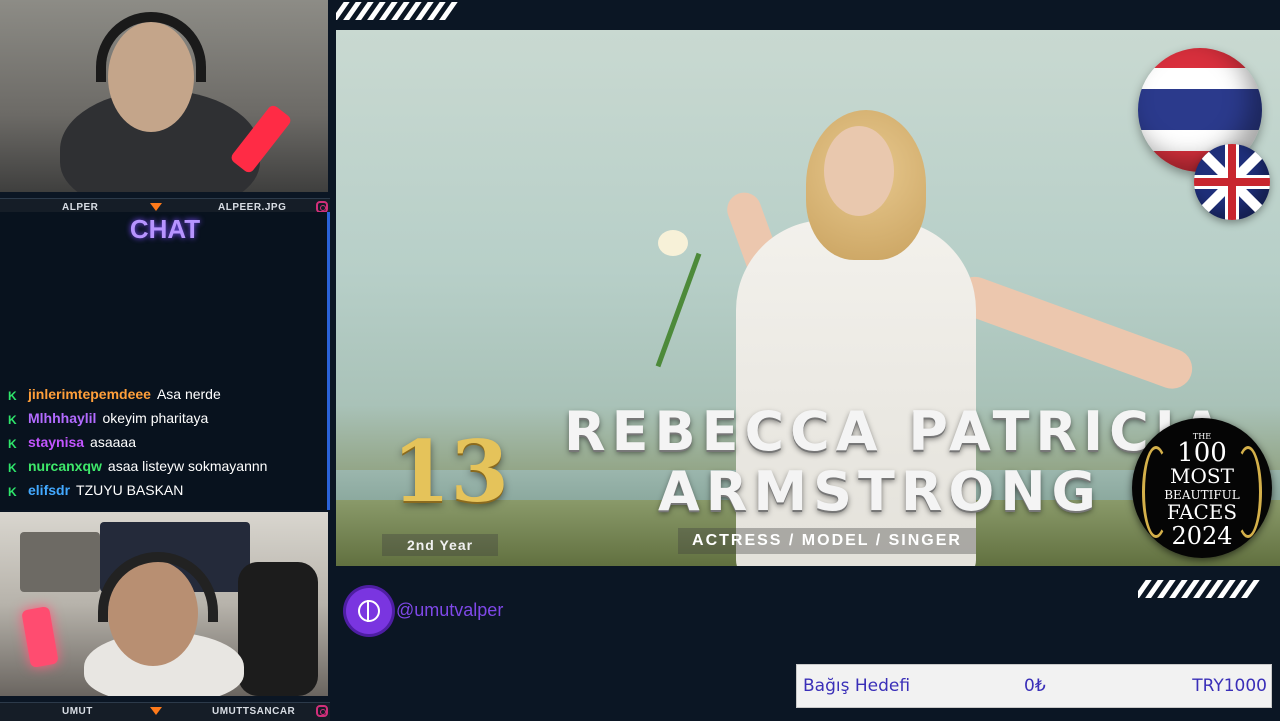 The image size is (1280, 721). What do you see at coordinates (187, 466) in the screenshot?
I see `chat-text: asaa listeyw sokmayannn` at bounding box center [187, 466].